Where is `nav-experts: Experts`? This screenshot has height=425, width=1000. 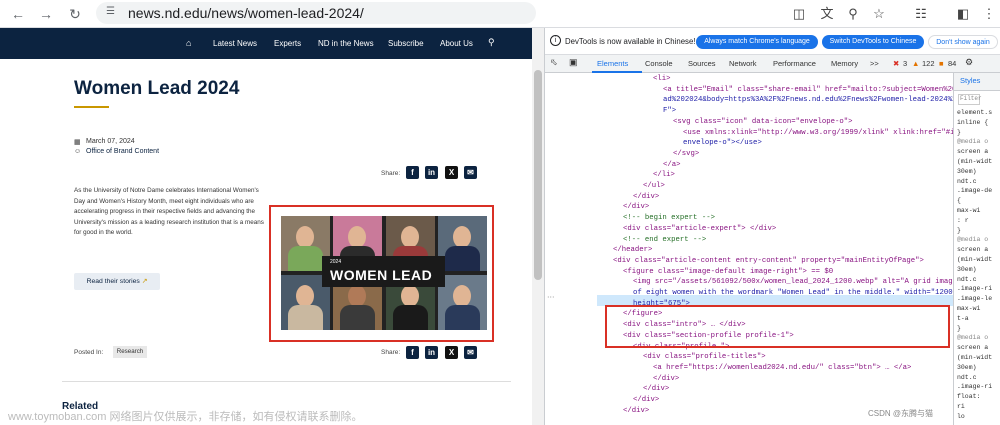 nav-experts: Experts is located at coordinates (287, 43).